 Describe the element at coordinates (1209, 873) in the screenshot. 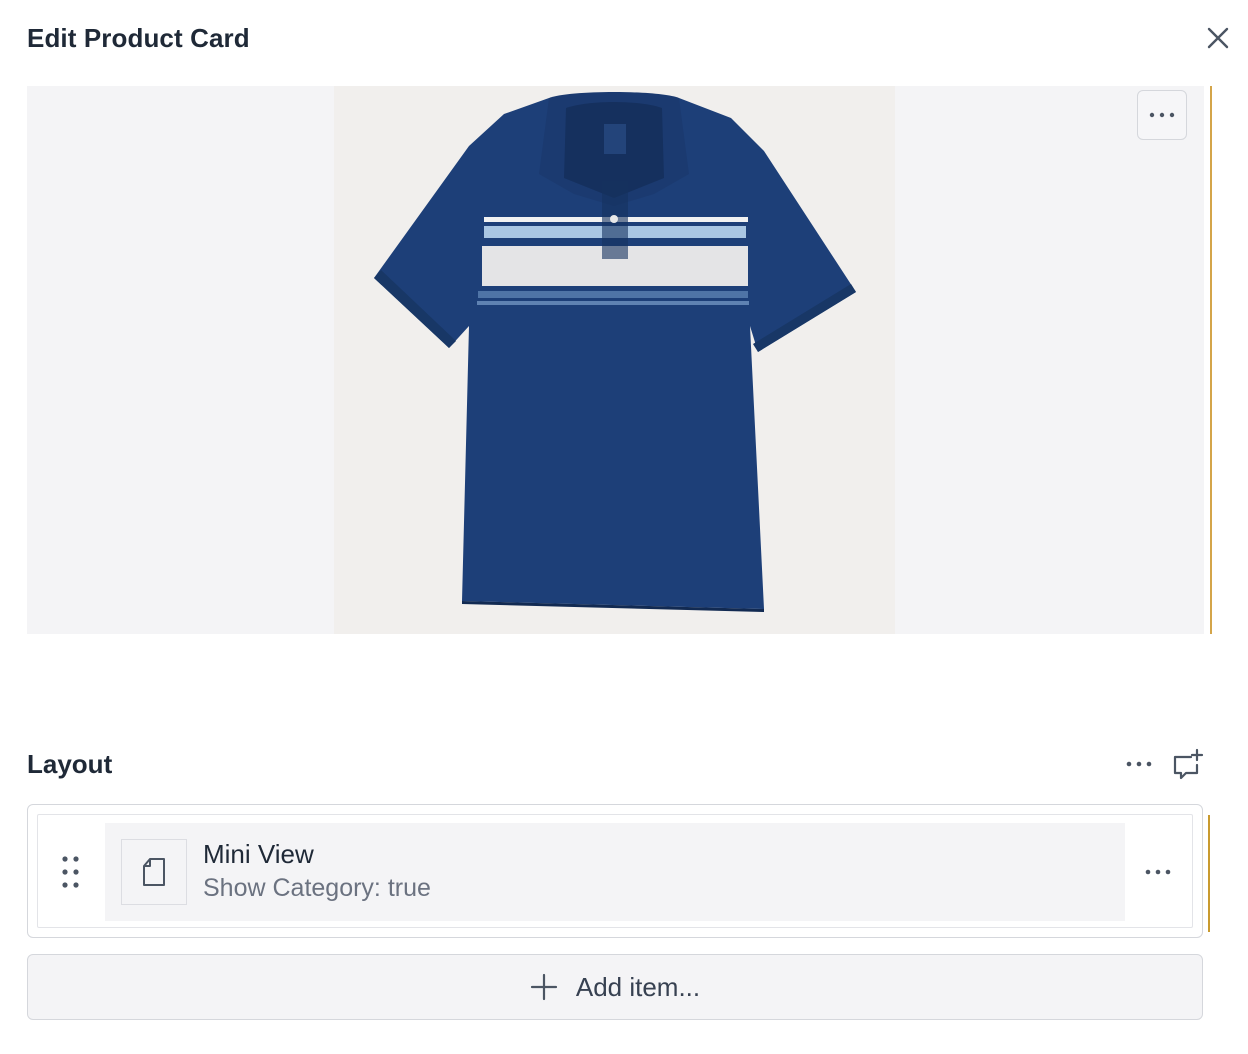

I see `list-accent-bar` at that location.